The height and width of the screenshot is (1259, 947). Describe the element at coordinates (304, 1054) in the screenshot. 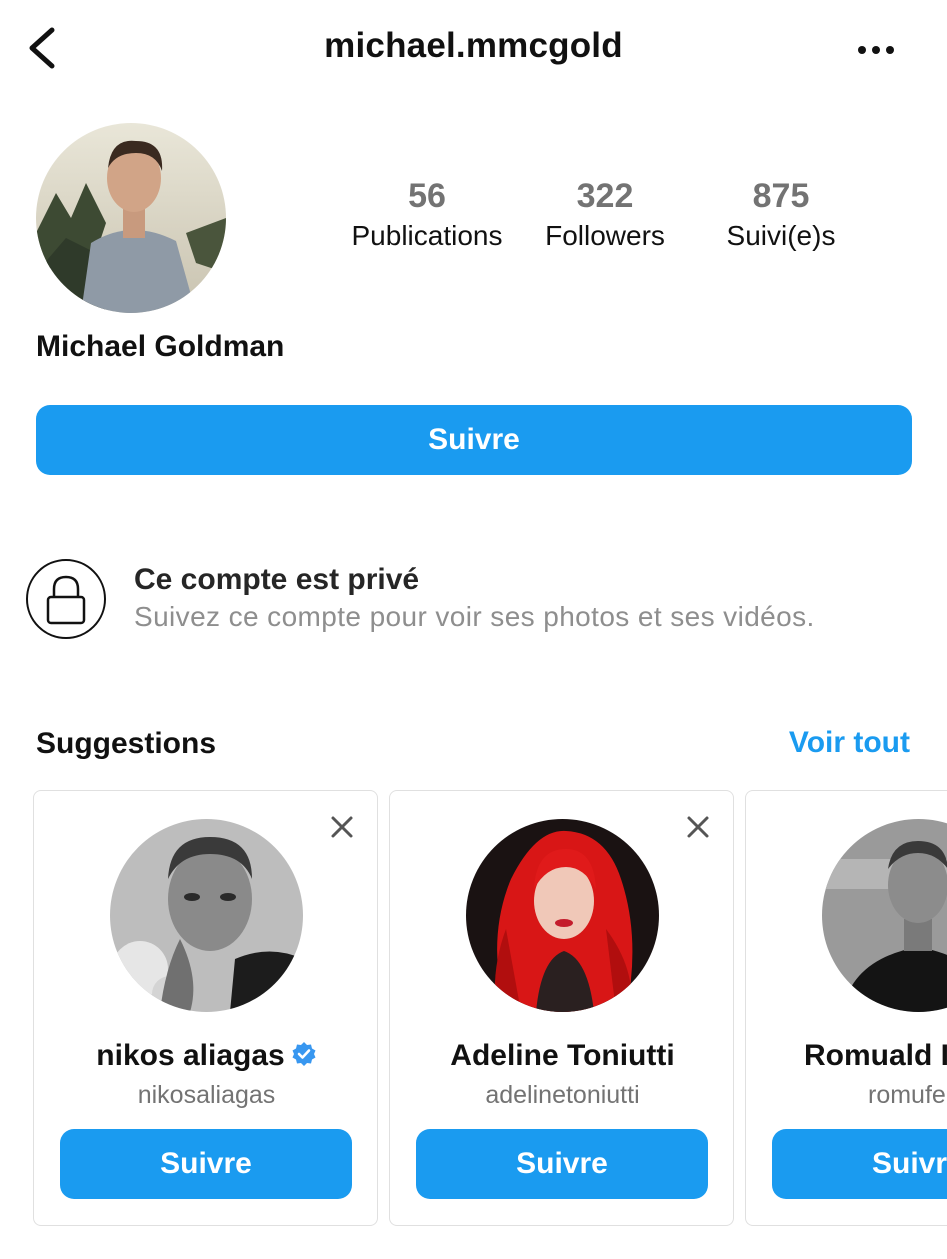

I see `verified-badge-icon` at that location.